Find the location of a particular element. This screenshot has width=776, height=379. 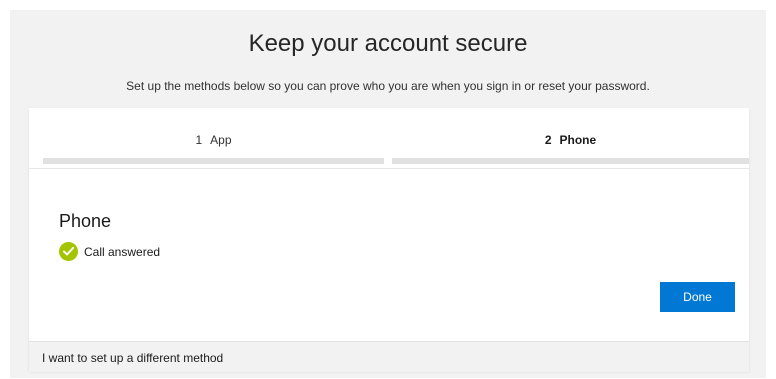

status-text: Call answered is located at coordinates (122, 251).